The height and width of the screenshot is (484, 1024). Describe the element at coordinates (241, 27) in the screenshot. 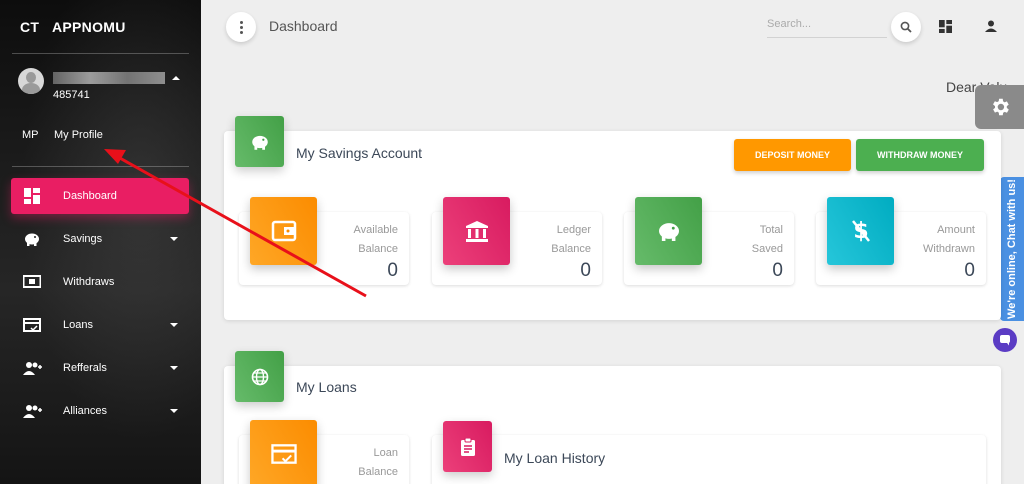

I see `sidebar-toggle-button` at that location.